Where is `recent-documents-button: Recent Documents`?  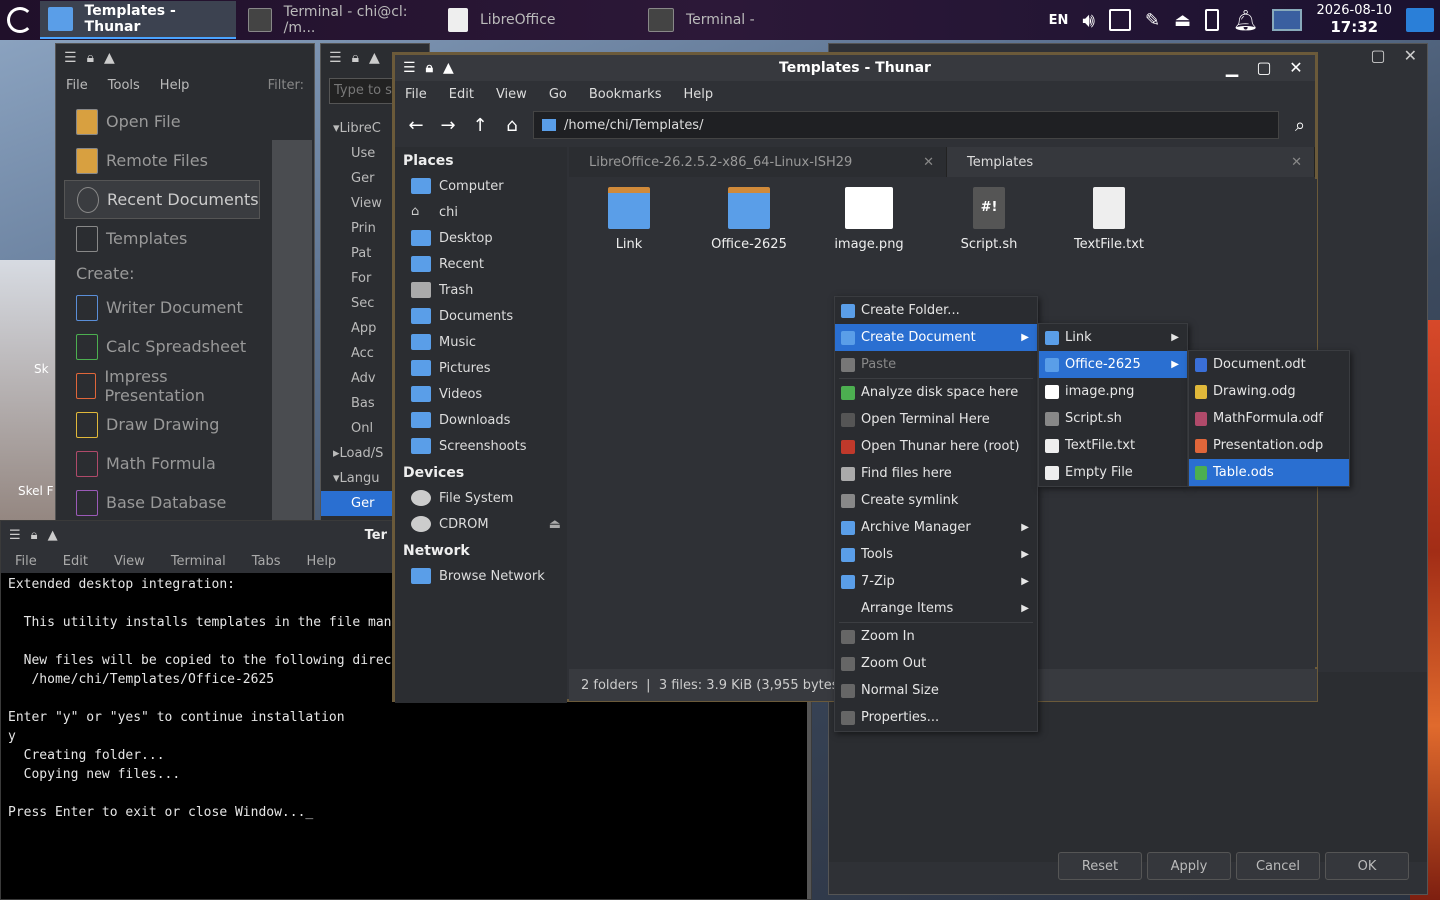 recent-documents-button: Recent Documents is located at coordinates (162, 199).